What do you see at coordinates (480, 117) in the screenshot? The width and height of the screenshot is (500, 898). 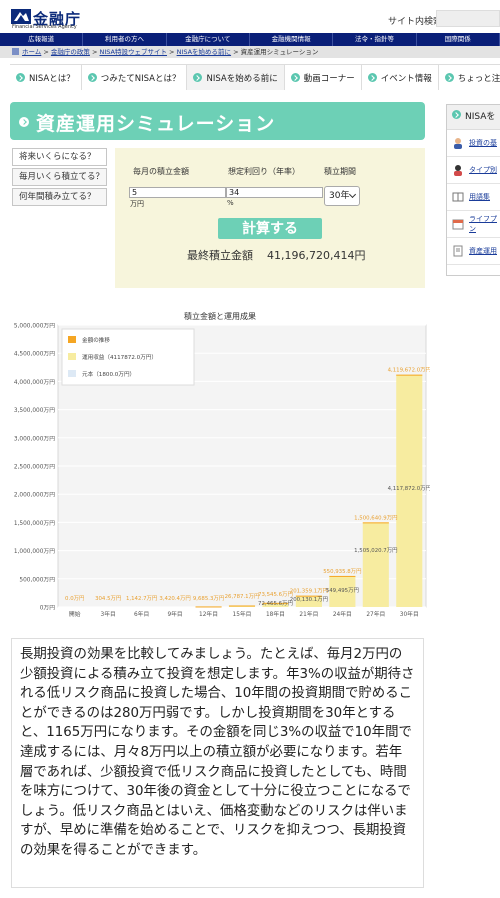 I see `sidebar-header-label: NISAを` at bounding box center [480, 117].